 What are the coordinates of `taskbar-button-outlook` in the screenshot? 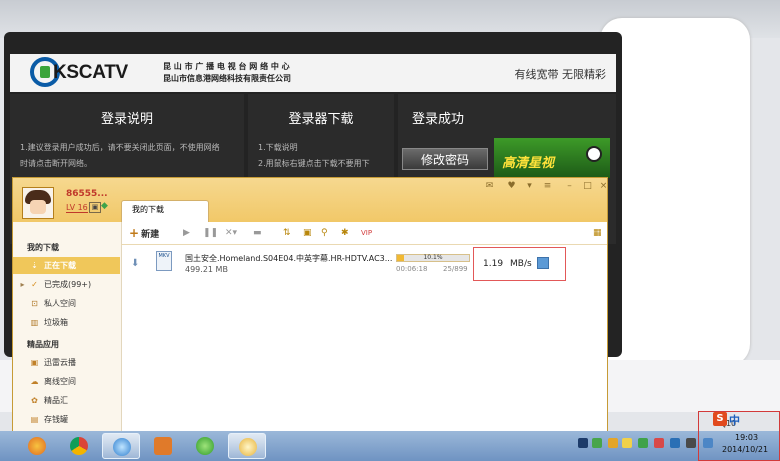 It's located at (163, 446).